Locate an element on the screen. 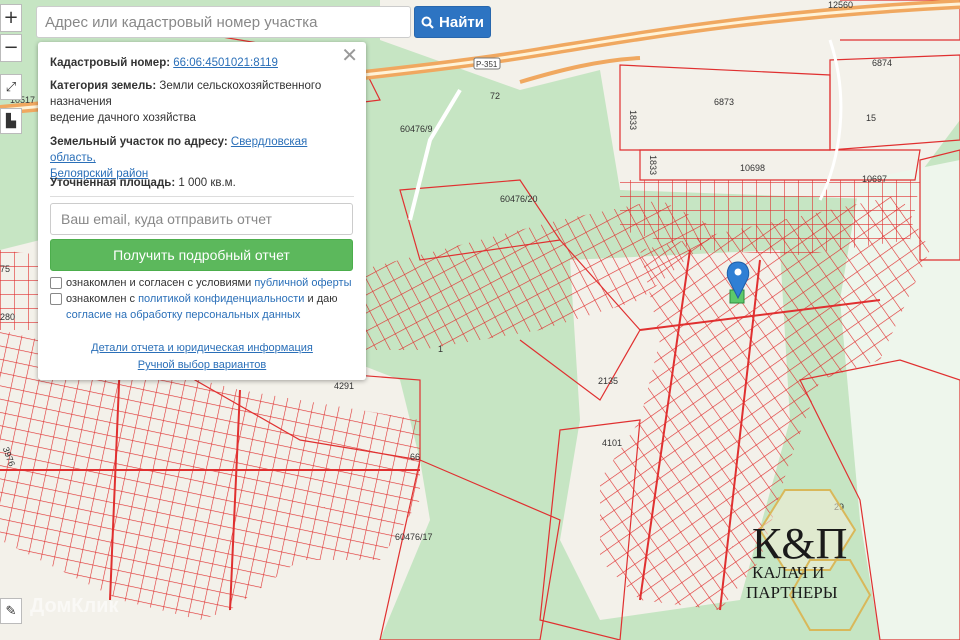 The height and width of the screenshot is (640, 960). fullscreen-button: ⤢ is located at coordinates (11, 87).